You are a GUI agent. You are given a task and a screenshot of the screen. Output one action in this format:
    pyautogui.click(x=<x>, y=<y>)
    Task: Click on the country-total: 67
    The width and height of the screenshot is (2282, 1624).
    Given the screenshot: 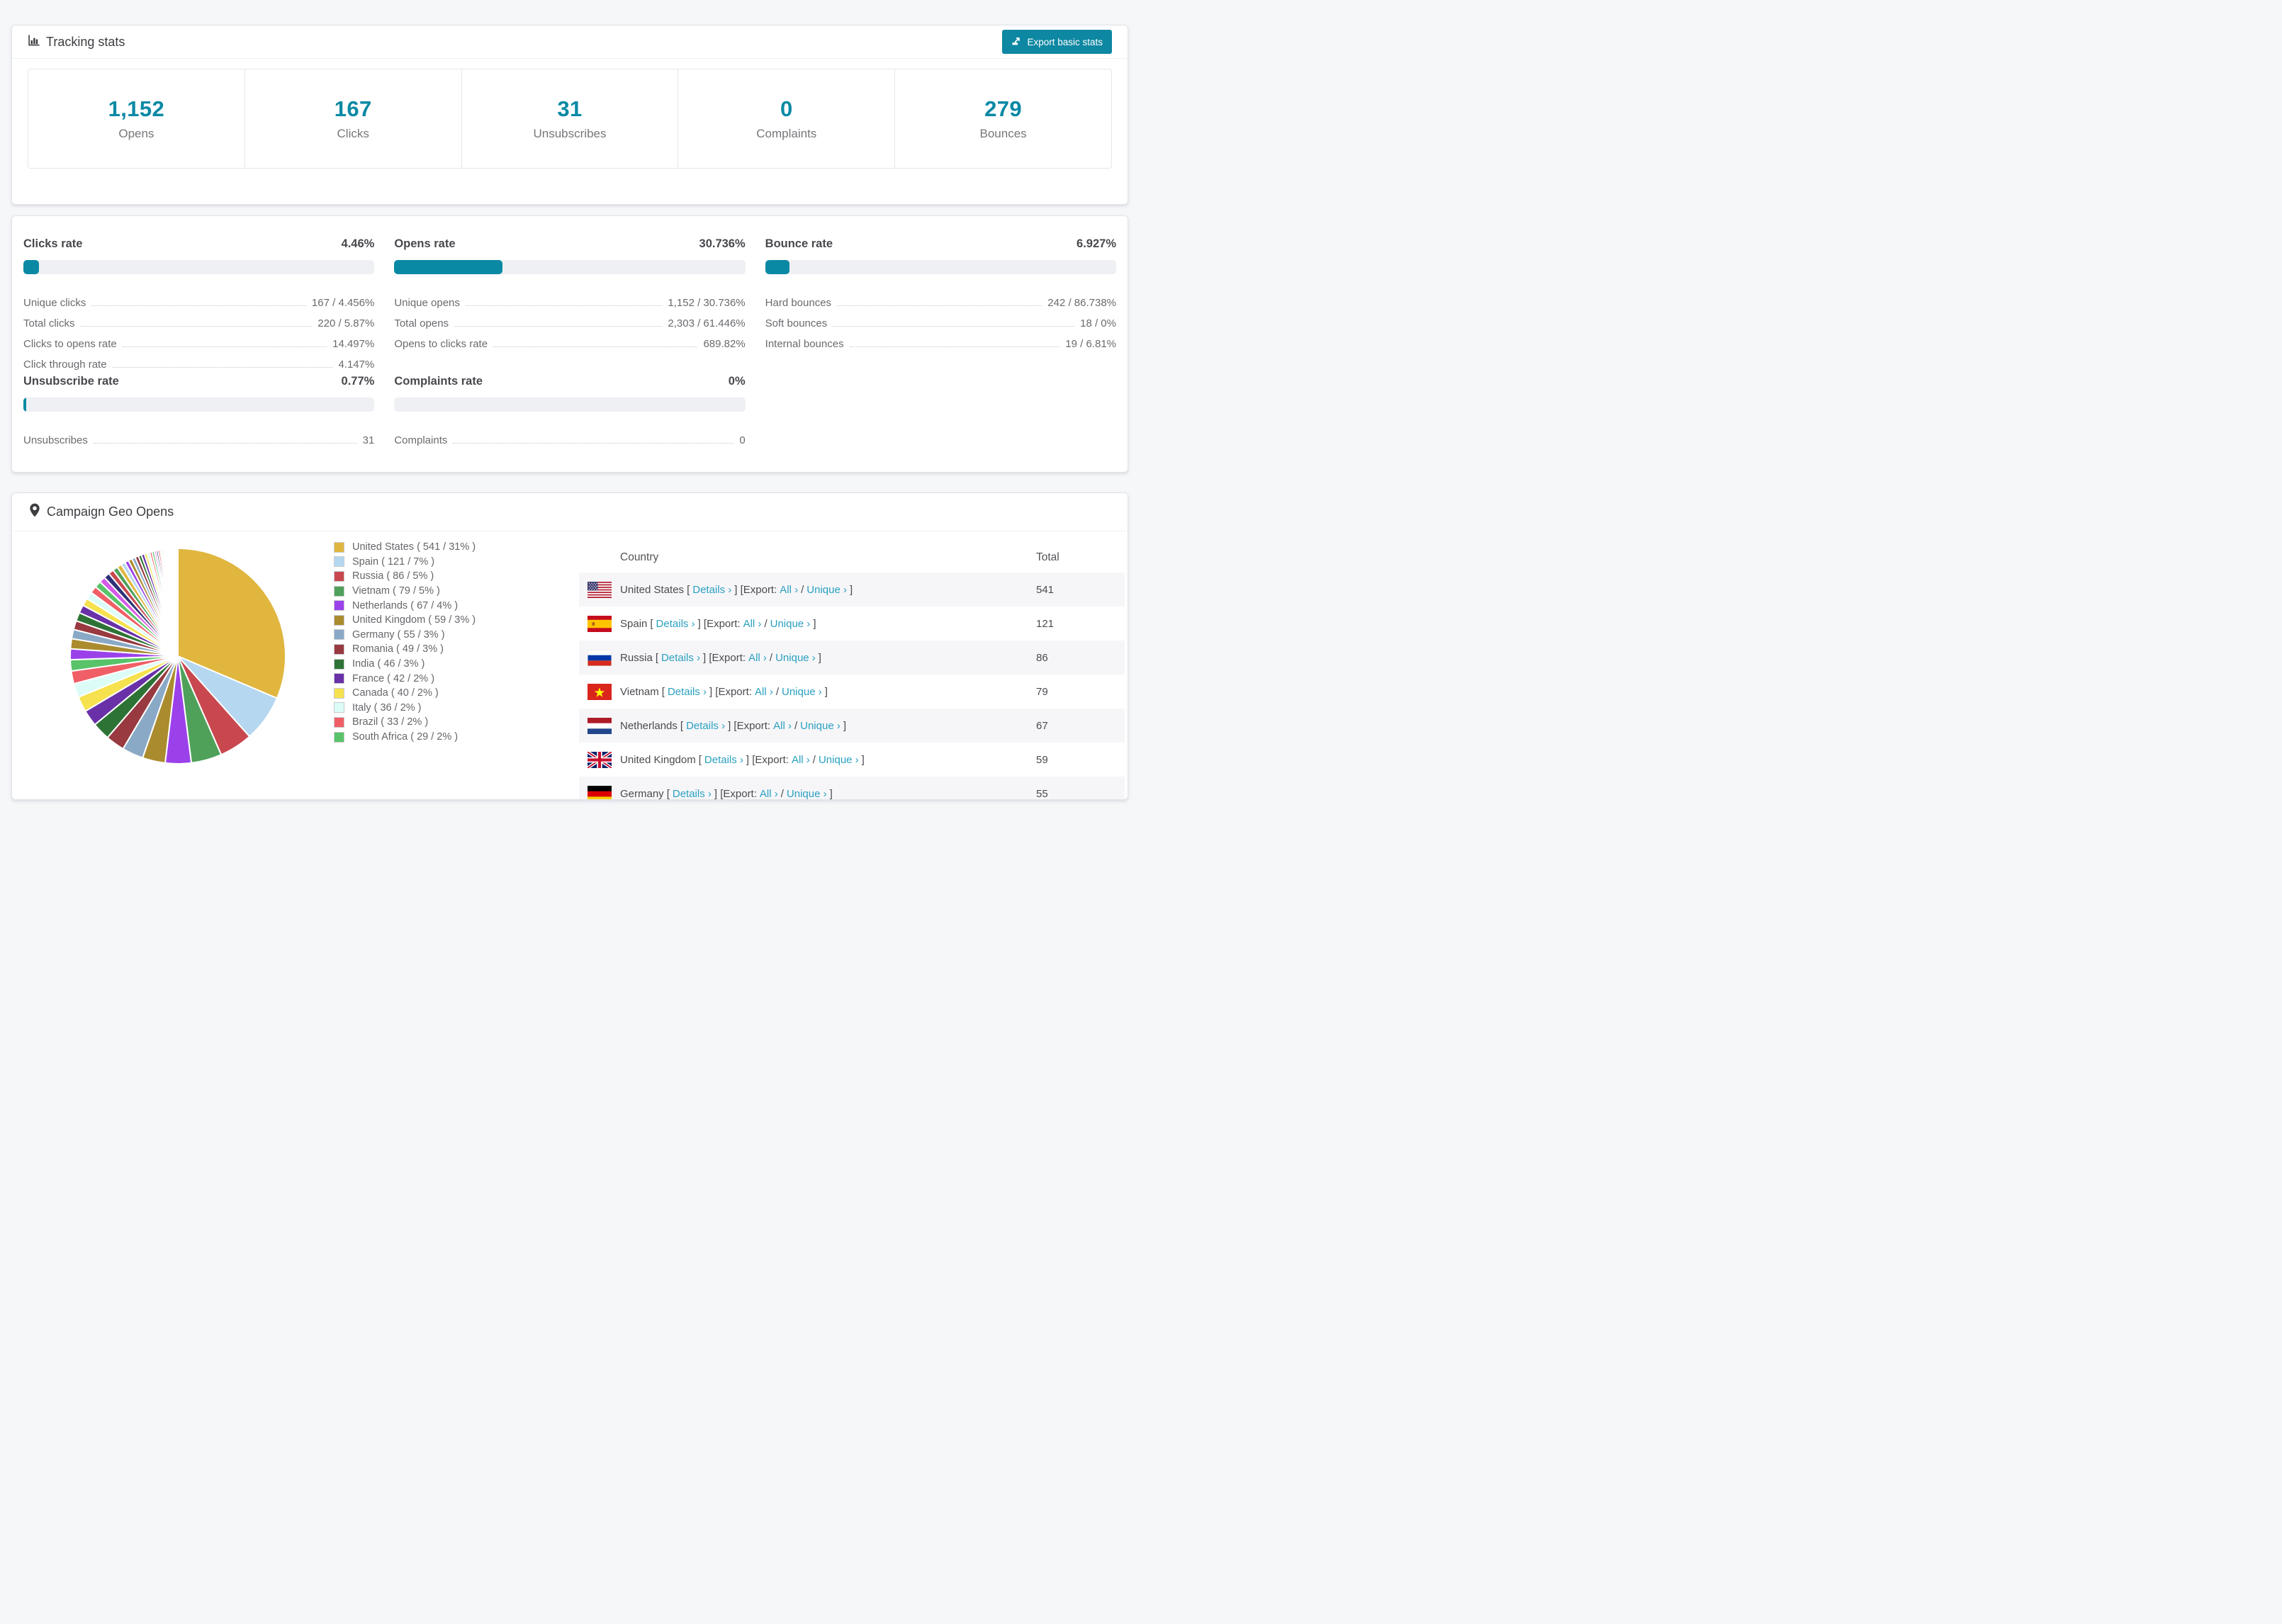 What is the action you would take?
    pyautogui.click(x=1042, y=726)
    